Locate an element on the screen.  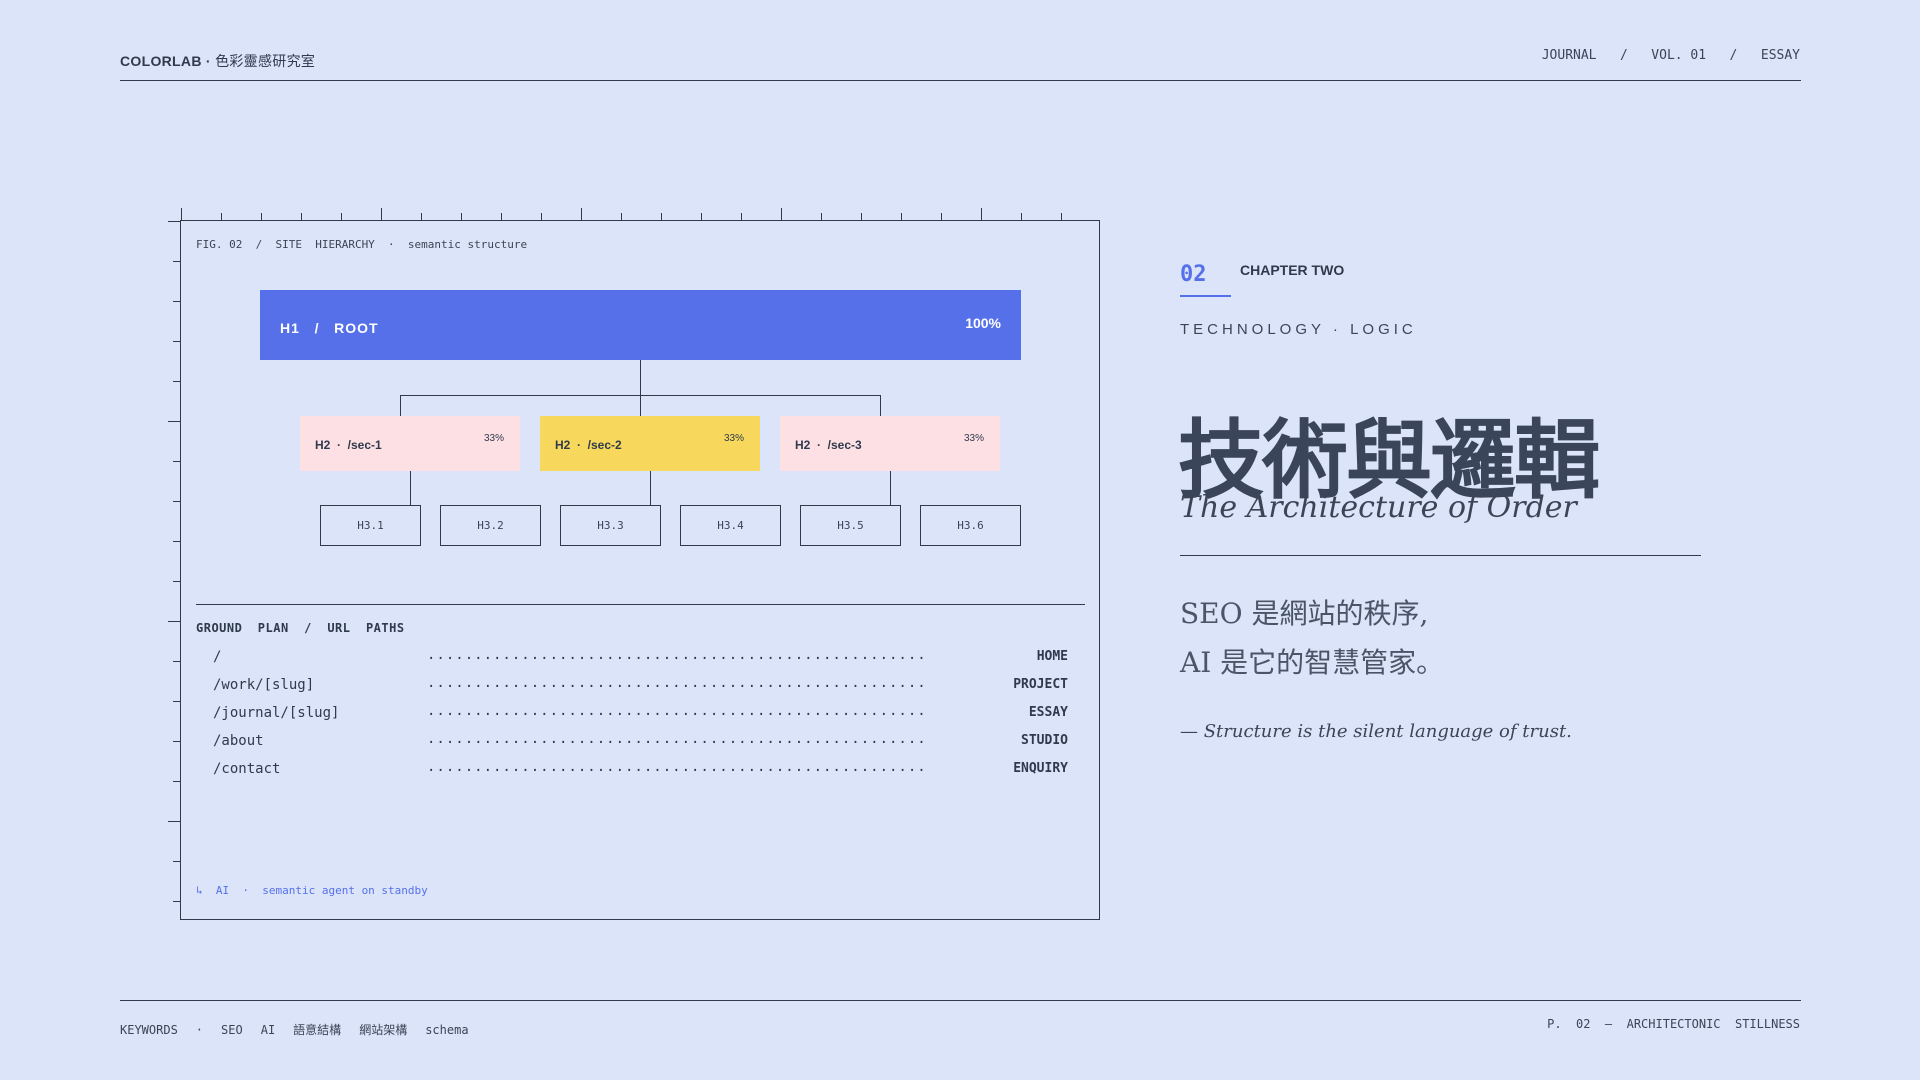
h1-percent: 100% is located at coordinates (983, 323).